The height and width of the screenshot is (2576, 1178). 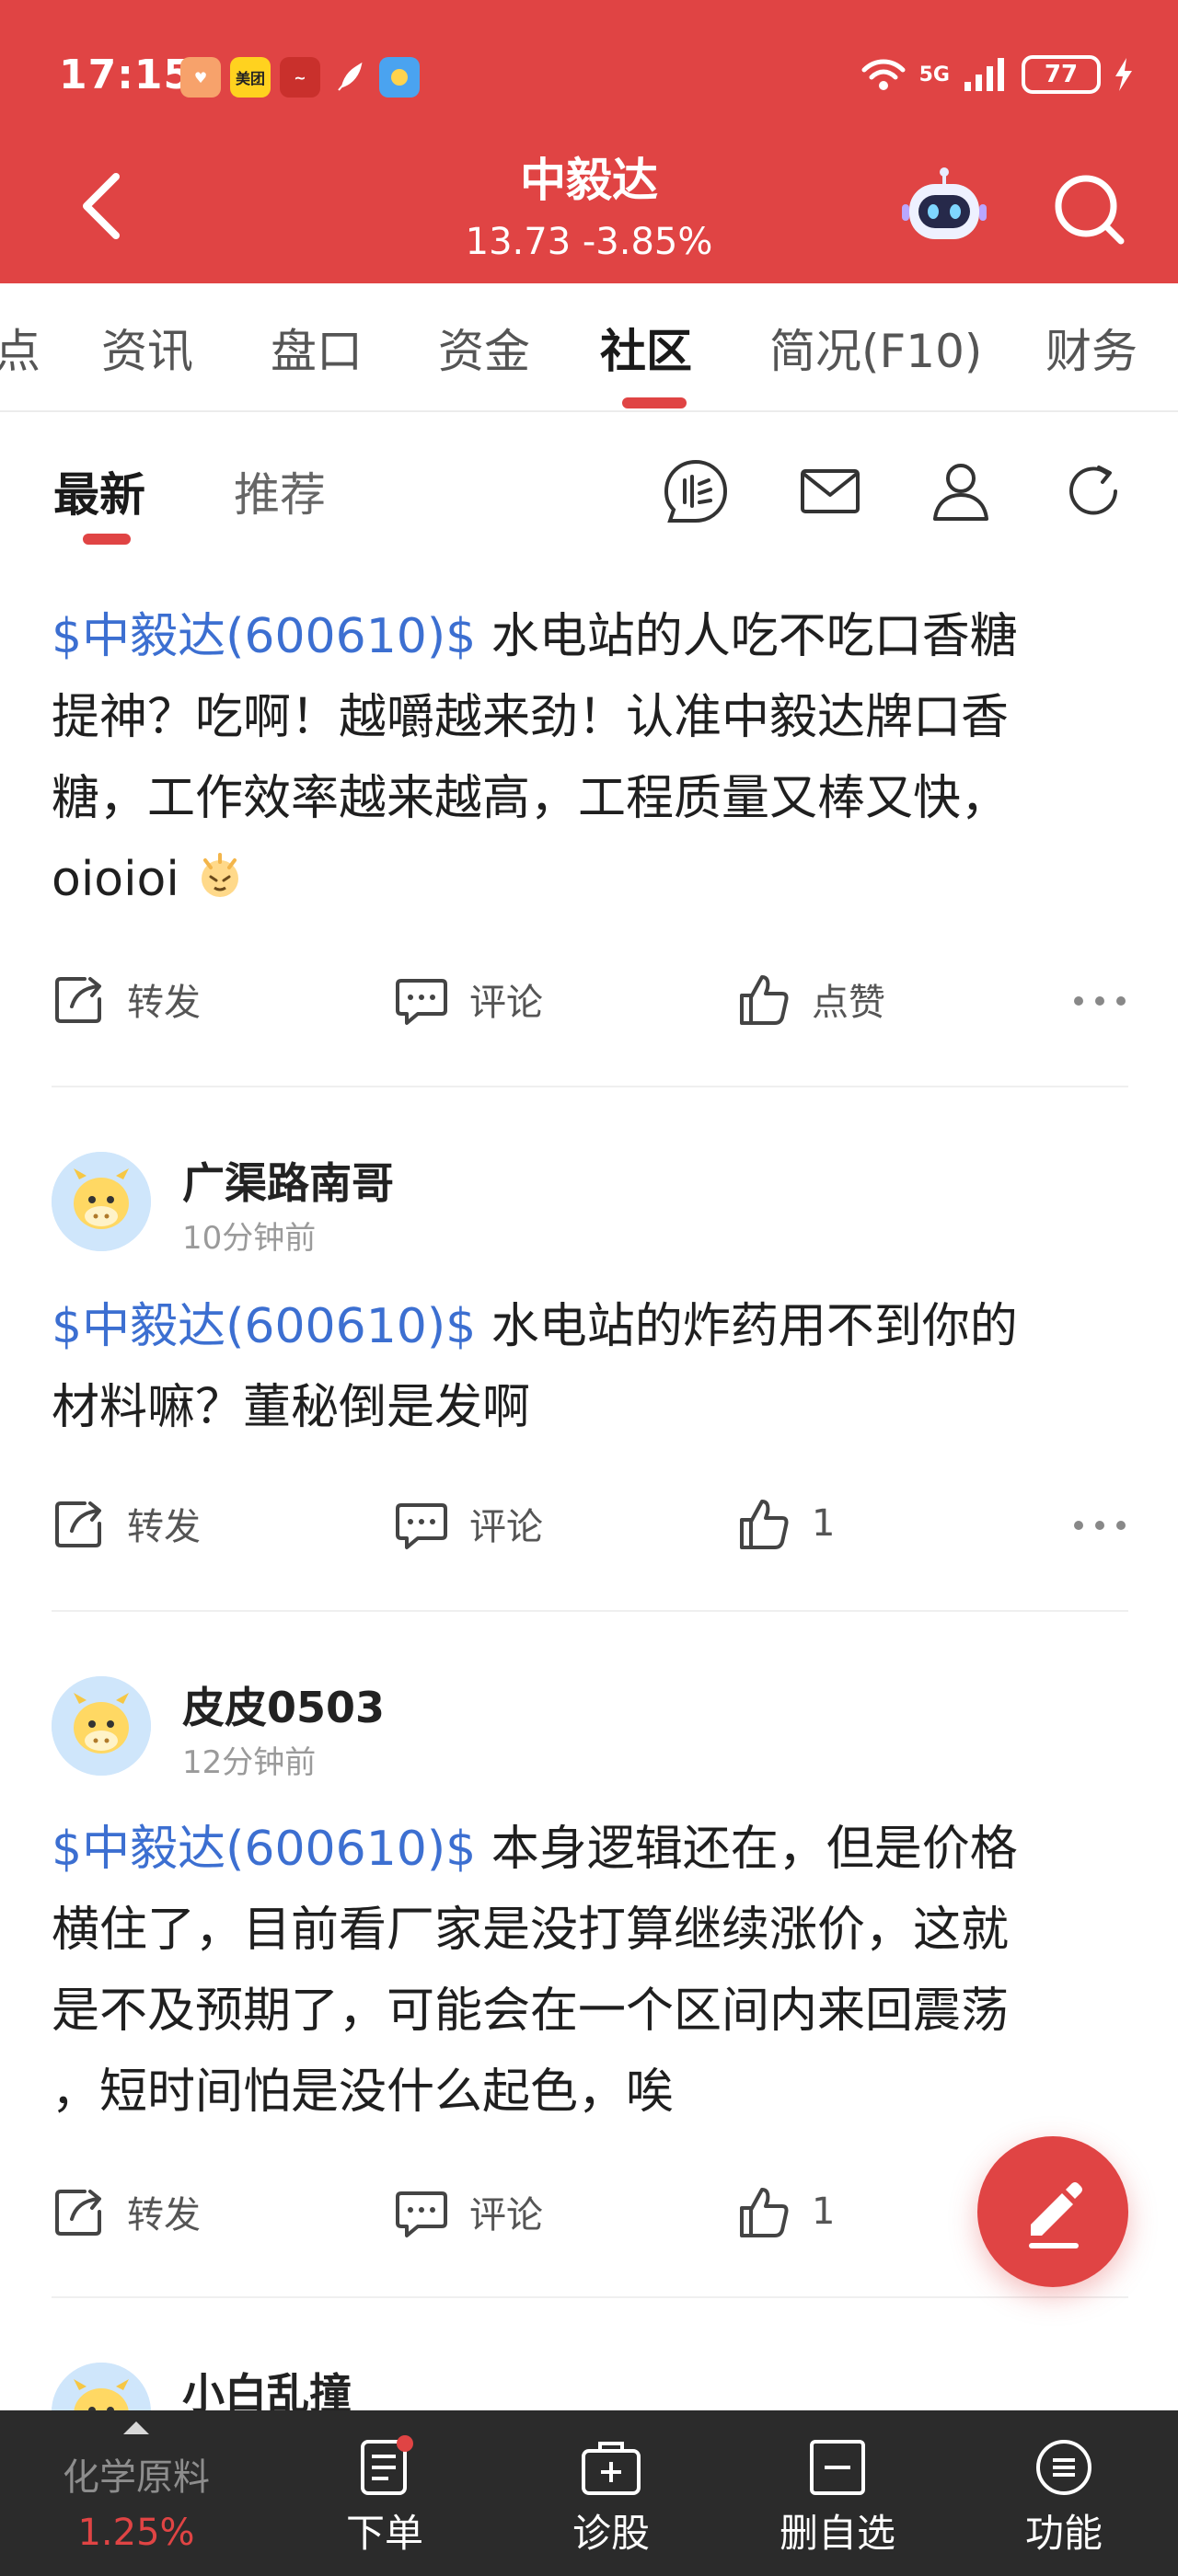 What do you see at coordinates (399, 77) in the screenshot?
I see `weather-icon` at bounding box center [399, 77].